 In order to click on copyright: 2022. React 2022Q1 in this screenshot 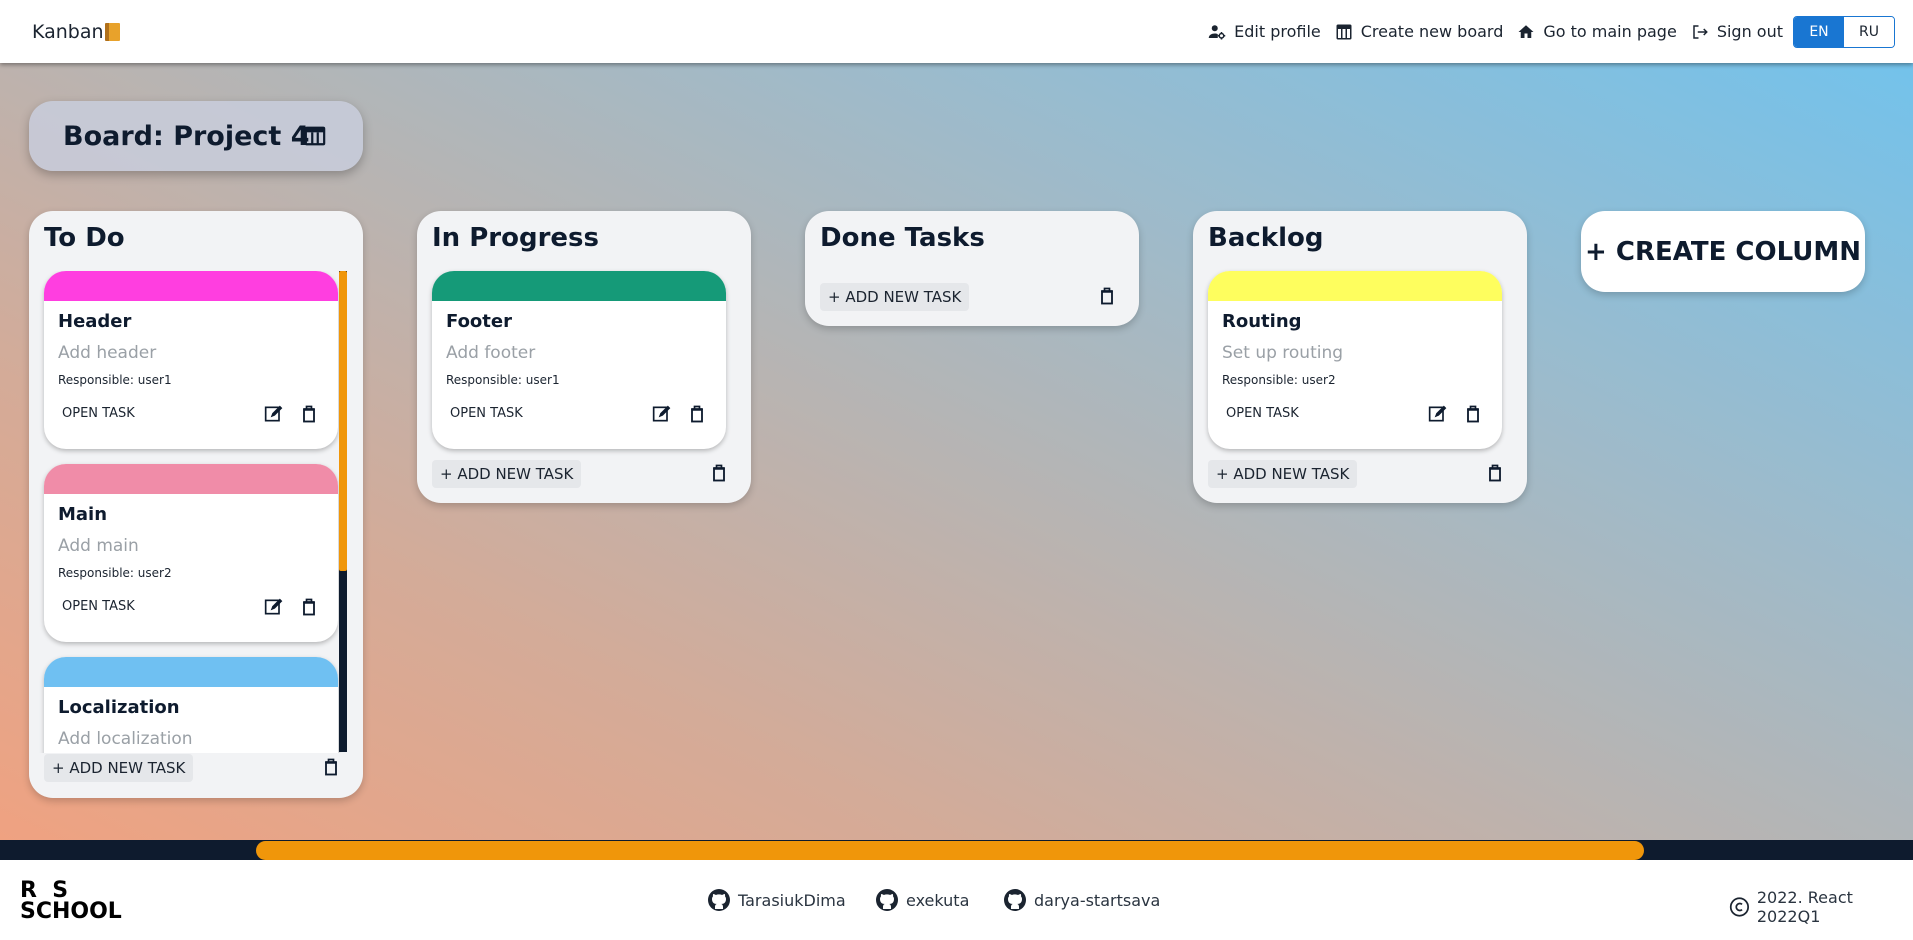, I will do `click(1821, 907)`.